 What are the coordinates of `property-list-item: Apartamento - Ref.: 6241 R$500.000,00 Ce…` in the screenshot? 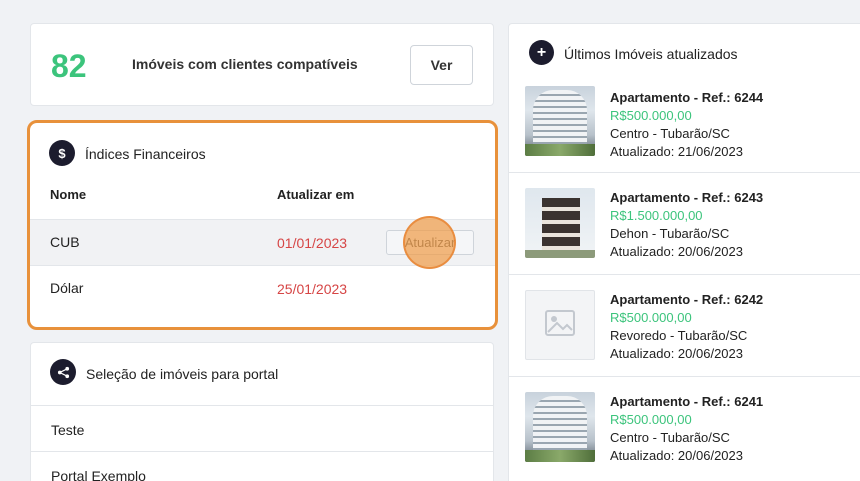 It's located at (684, 427).